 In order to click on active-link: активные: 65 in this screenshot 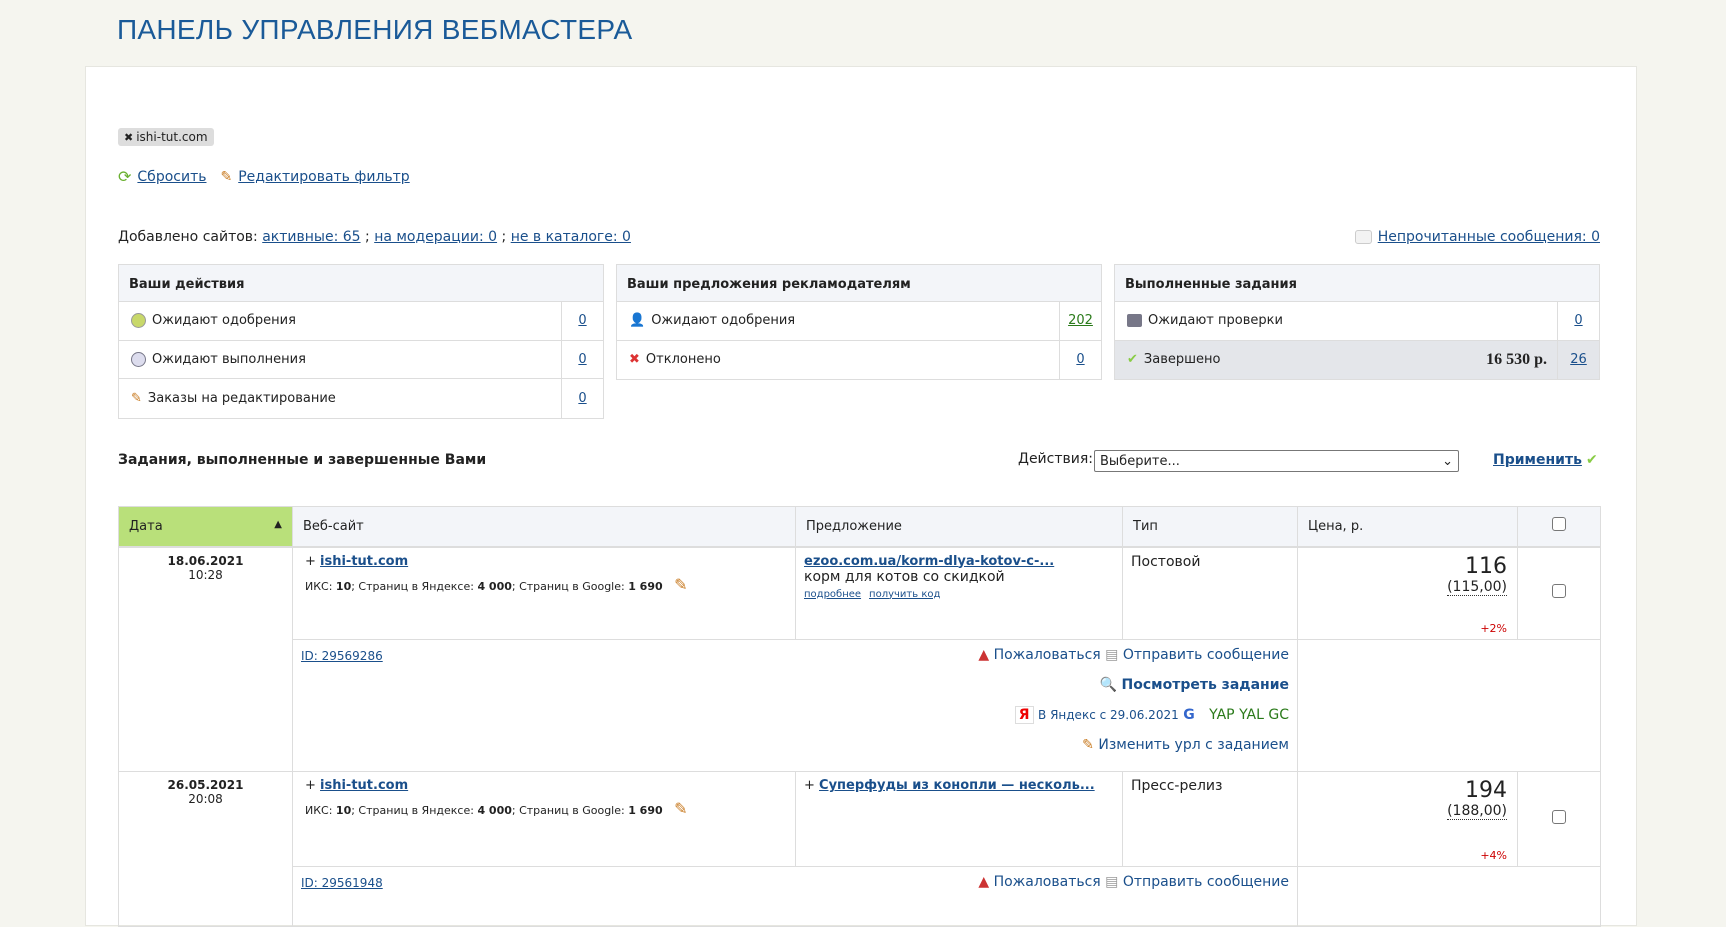, I will do `click(311, 237)`.